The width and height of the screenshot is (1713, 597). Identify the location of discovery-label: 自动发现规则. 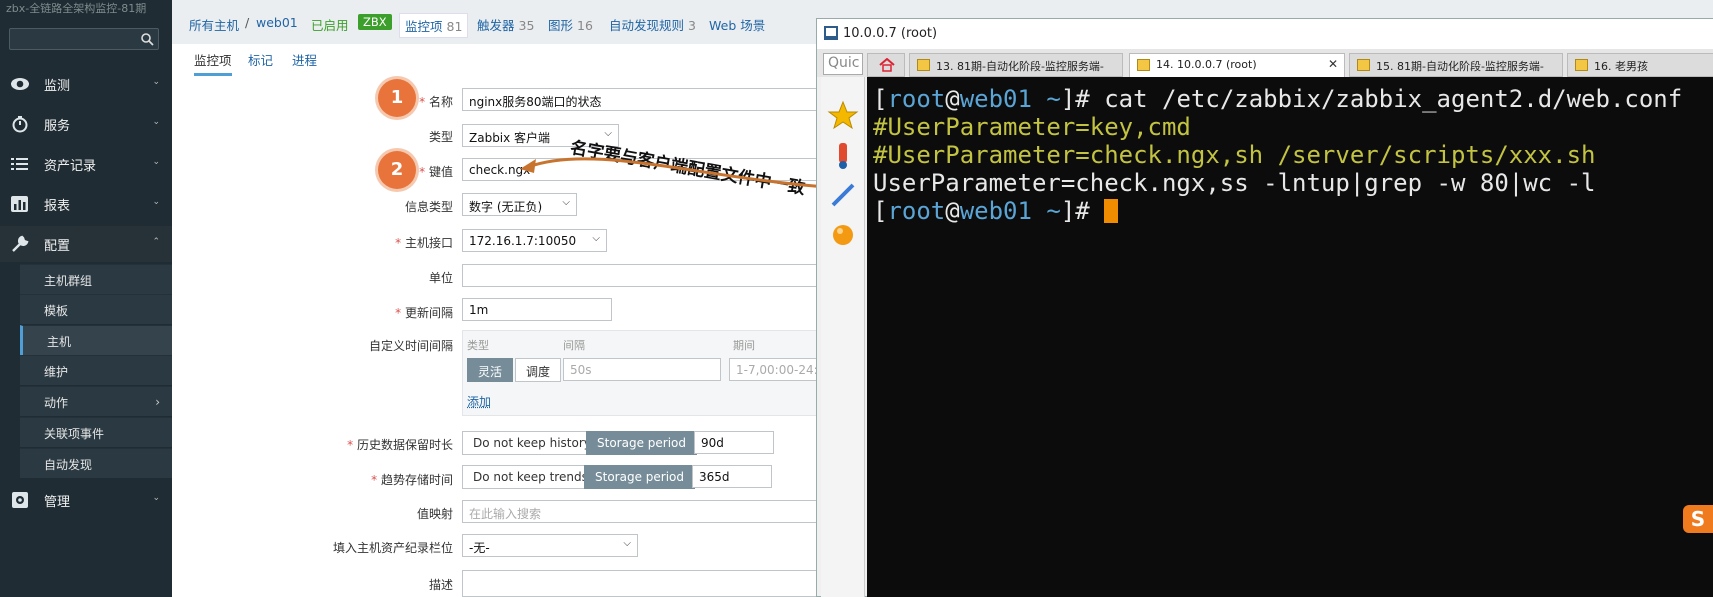
(646, 25).